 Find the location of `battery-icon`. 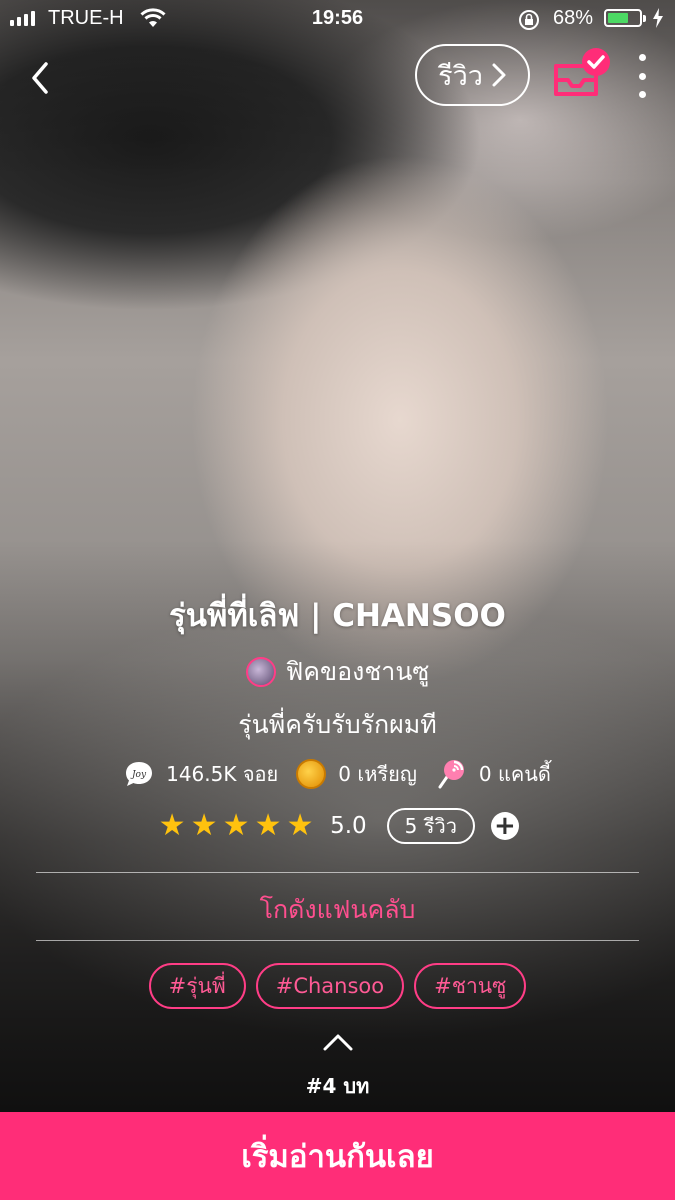

battery-icon is located at coordinates (625, 18).